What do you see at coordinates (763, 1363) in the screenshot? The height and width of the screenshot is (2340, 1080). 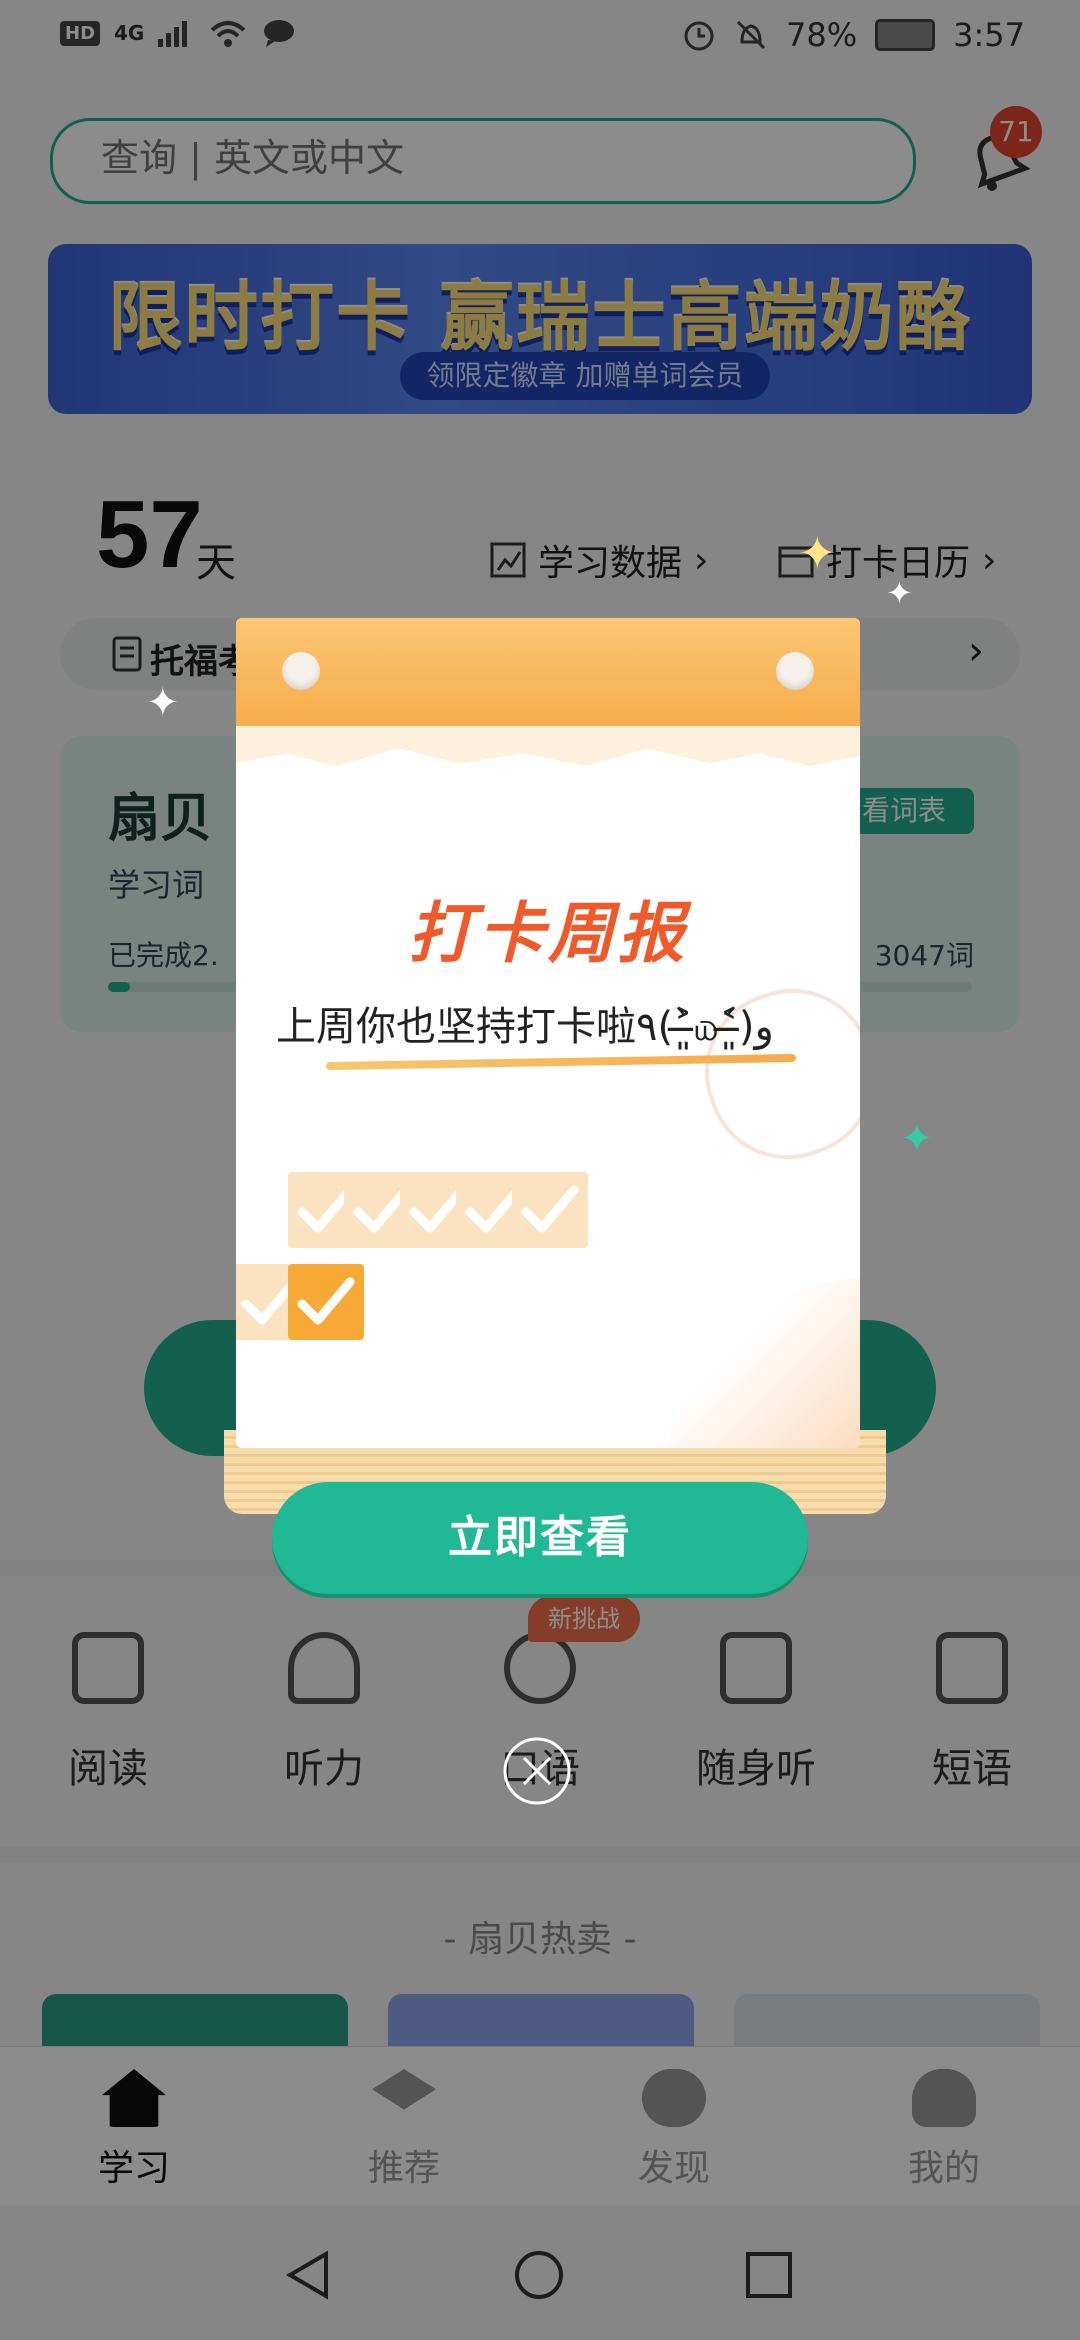 I see `page-curl` at bounding box center [763, 1363].